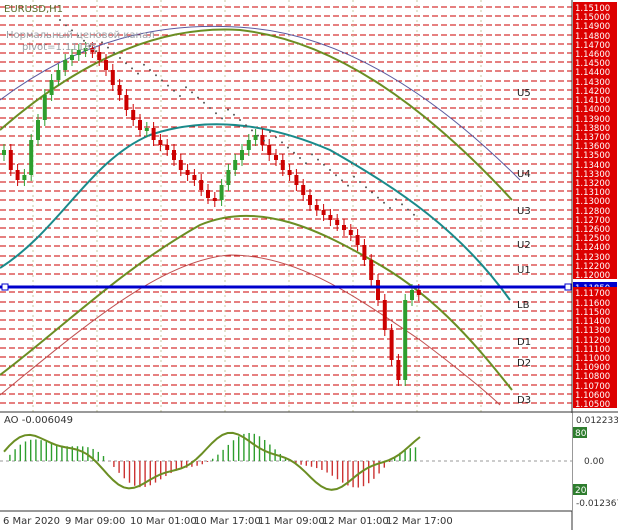 The image size is (618, 530). I want to click on level-20-label: 20, so click(581, 491).